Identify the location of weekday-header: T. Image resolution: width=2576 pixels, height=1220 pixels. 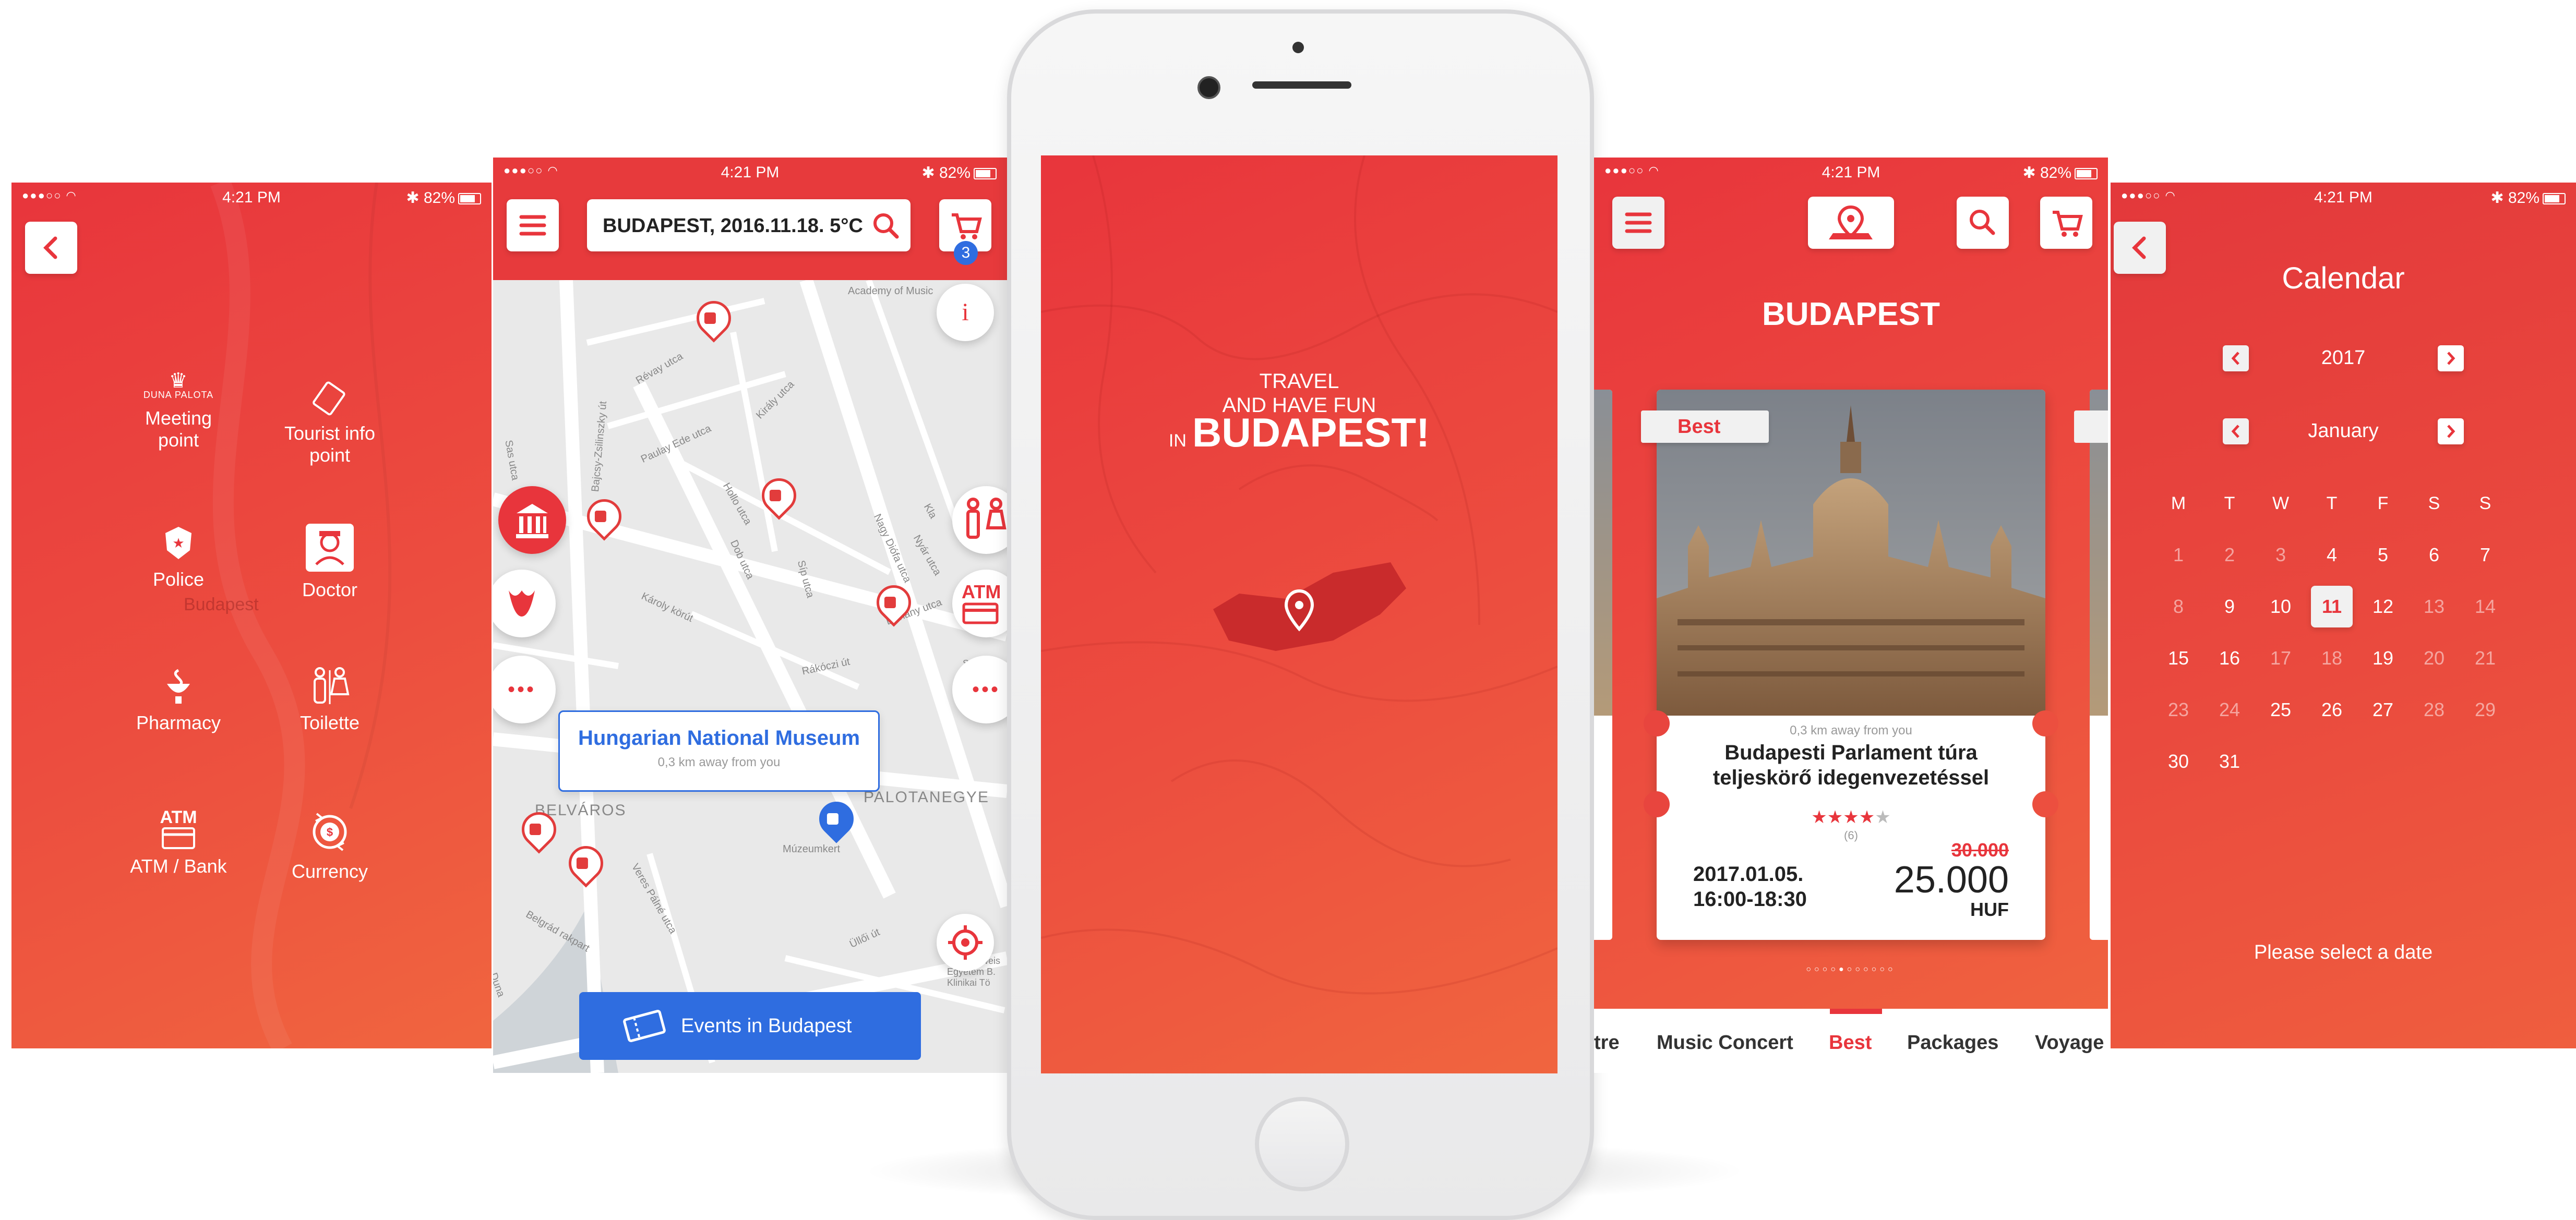
(2229, 503).